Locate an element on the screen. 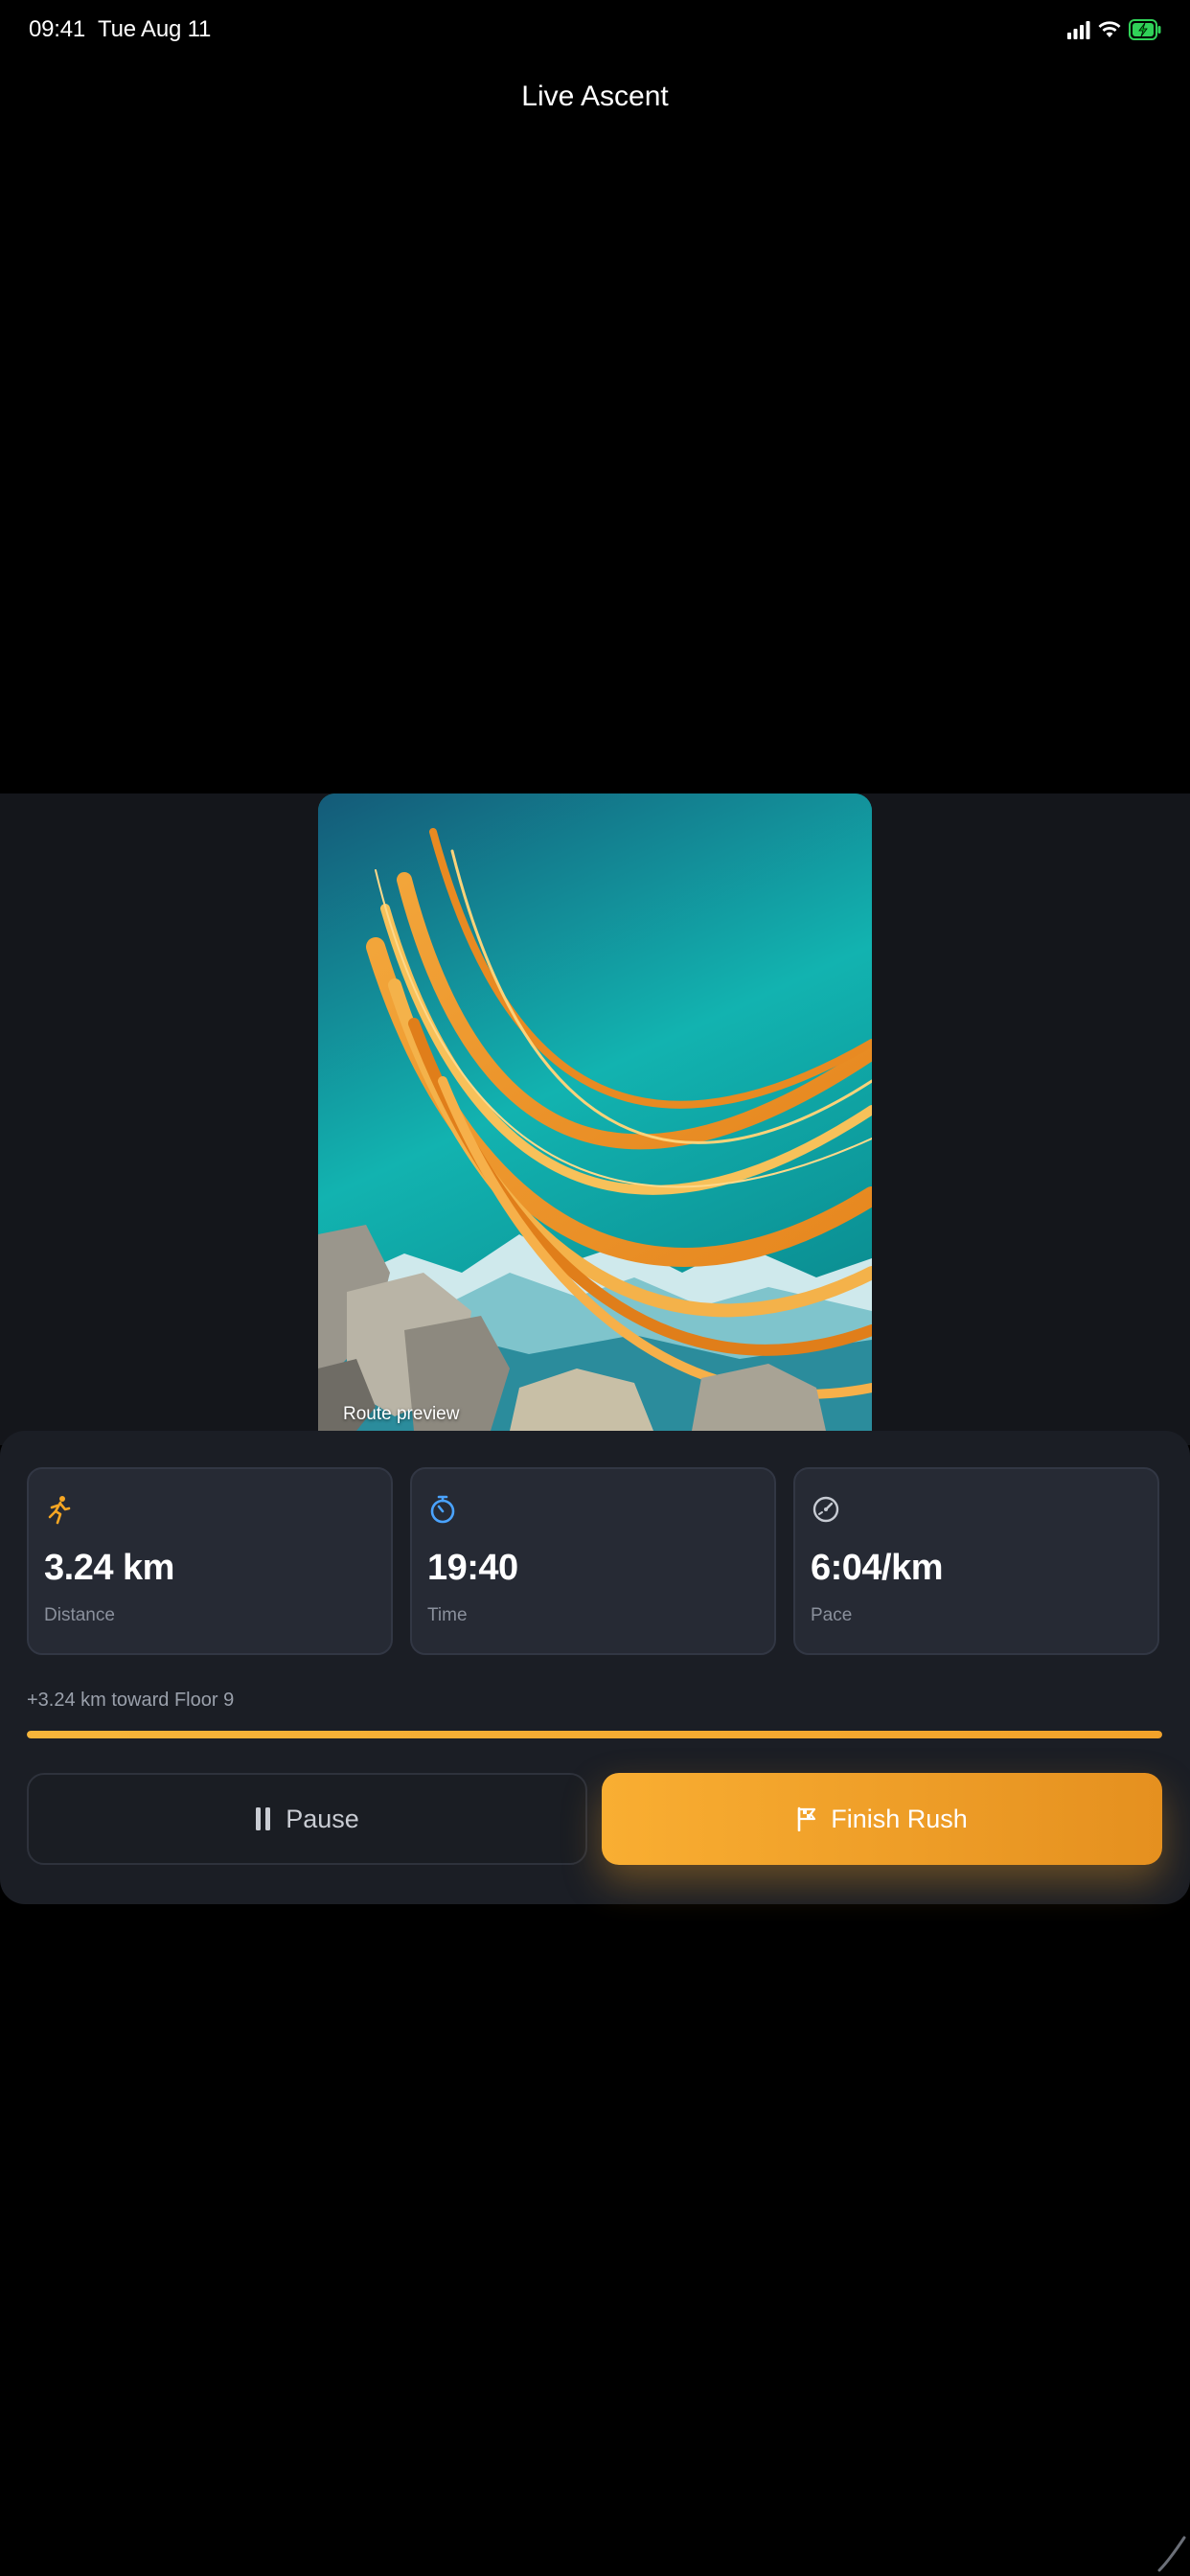 Image resolution: width=1190 pixels, height=2576 pixels. cellular-signal-icon is located at coordinates (1078, 30).